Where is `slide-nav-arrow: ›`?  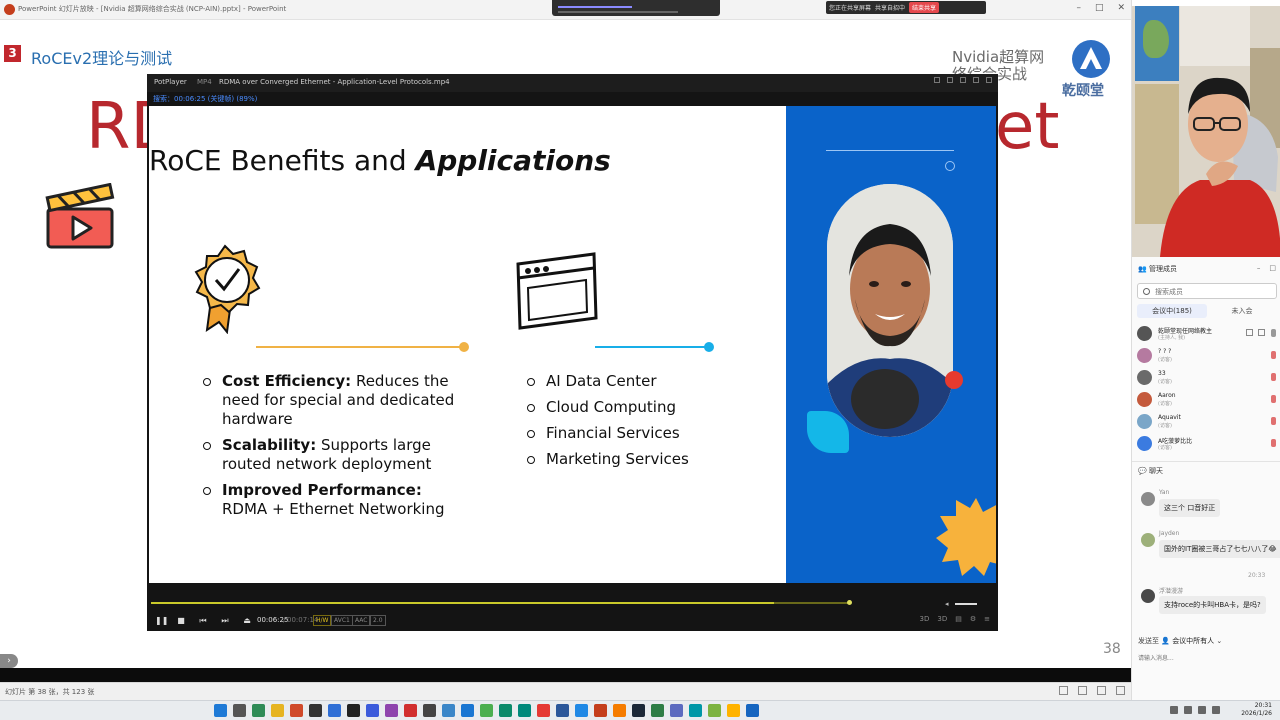 slide-nav-arrow: › is located at coordinates (9, 661).